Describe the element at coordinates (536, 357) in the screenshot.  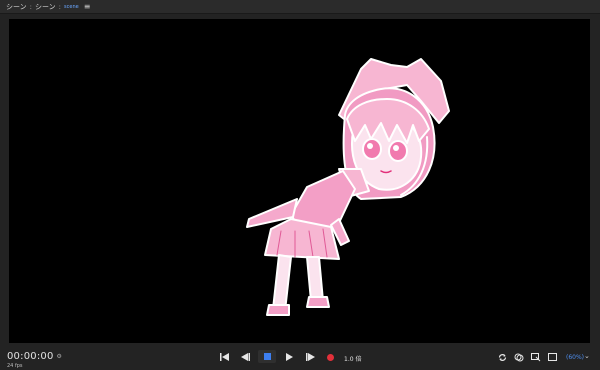
I see `overlay-icon` at that location.